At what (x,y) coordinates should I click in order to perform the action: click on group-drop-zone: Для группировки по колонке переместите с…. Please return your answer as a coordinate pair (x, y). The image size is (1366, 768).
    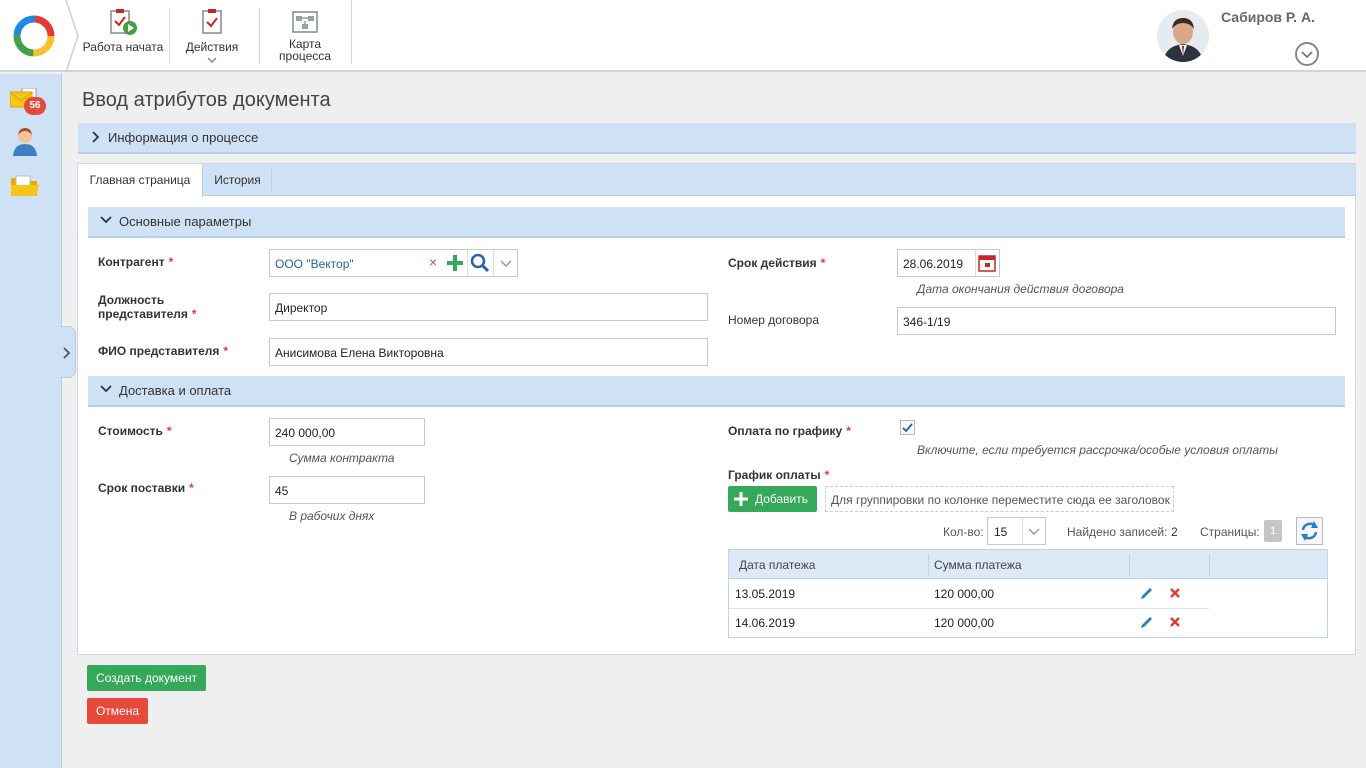
    Looking at the image, I should click on (999, 499).